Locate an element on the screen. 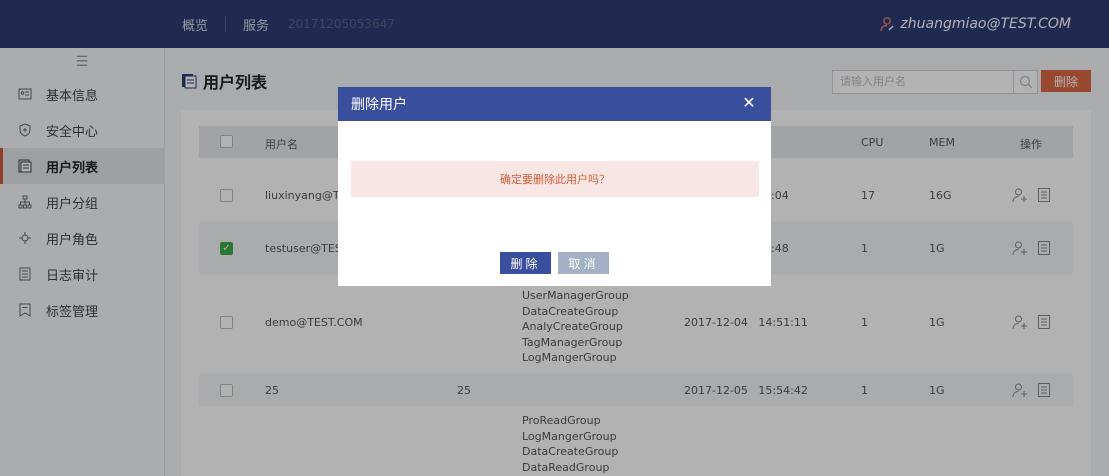  confirm-delete-button: 删除 is located at coordinates (525, 263).